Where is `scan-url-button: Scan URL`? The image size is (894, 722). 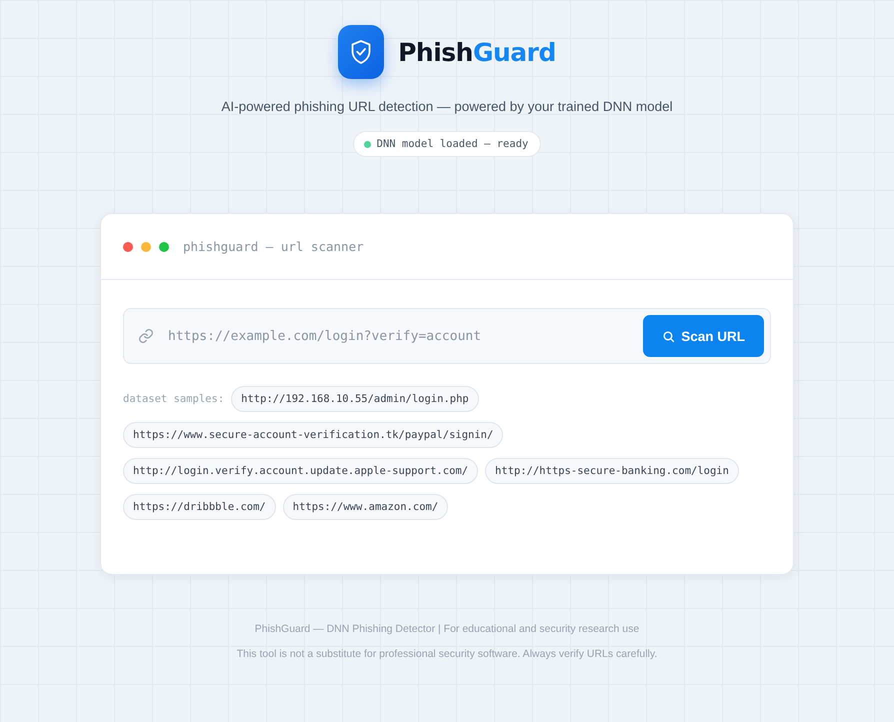 scan-url-button: Scan URL is located at coordinates (703, 336).